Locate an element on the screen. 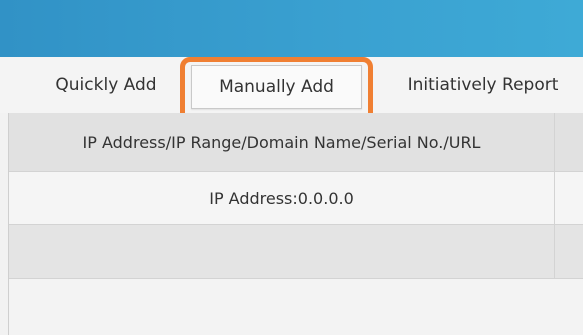  column-header-extra is located at coordinates (569, 142).